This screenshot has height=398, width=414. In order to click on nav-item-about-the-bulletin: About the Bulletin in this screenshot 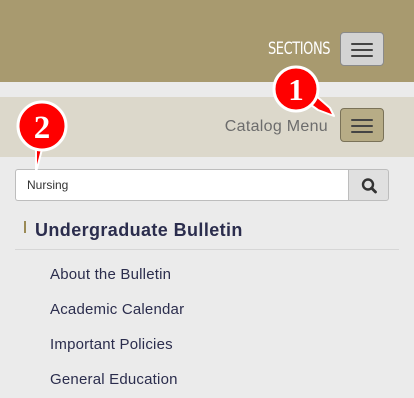, I will do `click(110, 274)`.